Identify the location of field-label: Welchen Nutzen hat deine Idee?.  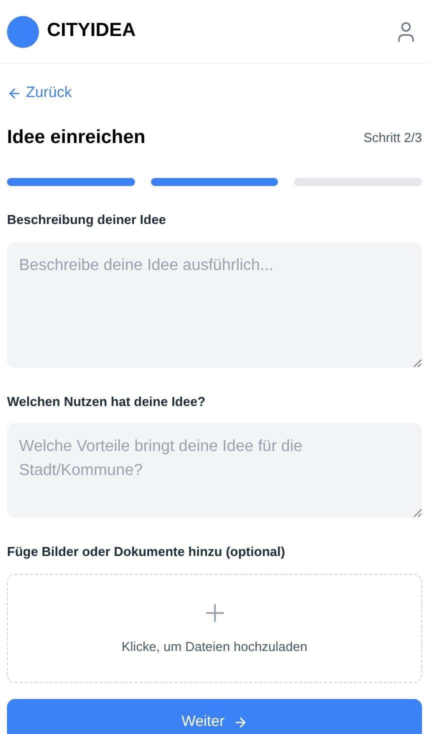
(106, 401).